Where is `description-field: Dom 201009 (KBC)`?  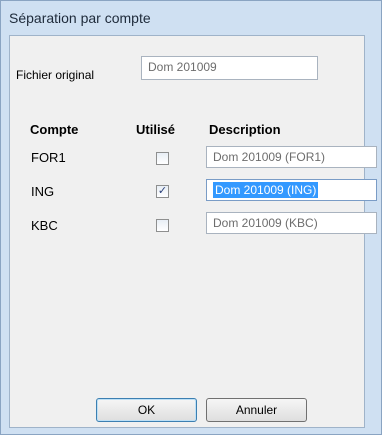
description-field: Dom 201009 (KBC) is located at coordinates (291, 223).